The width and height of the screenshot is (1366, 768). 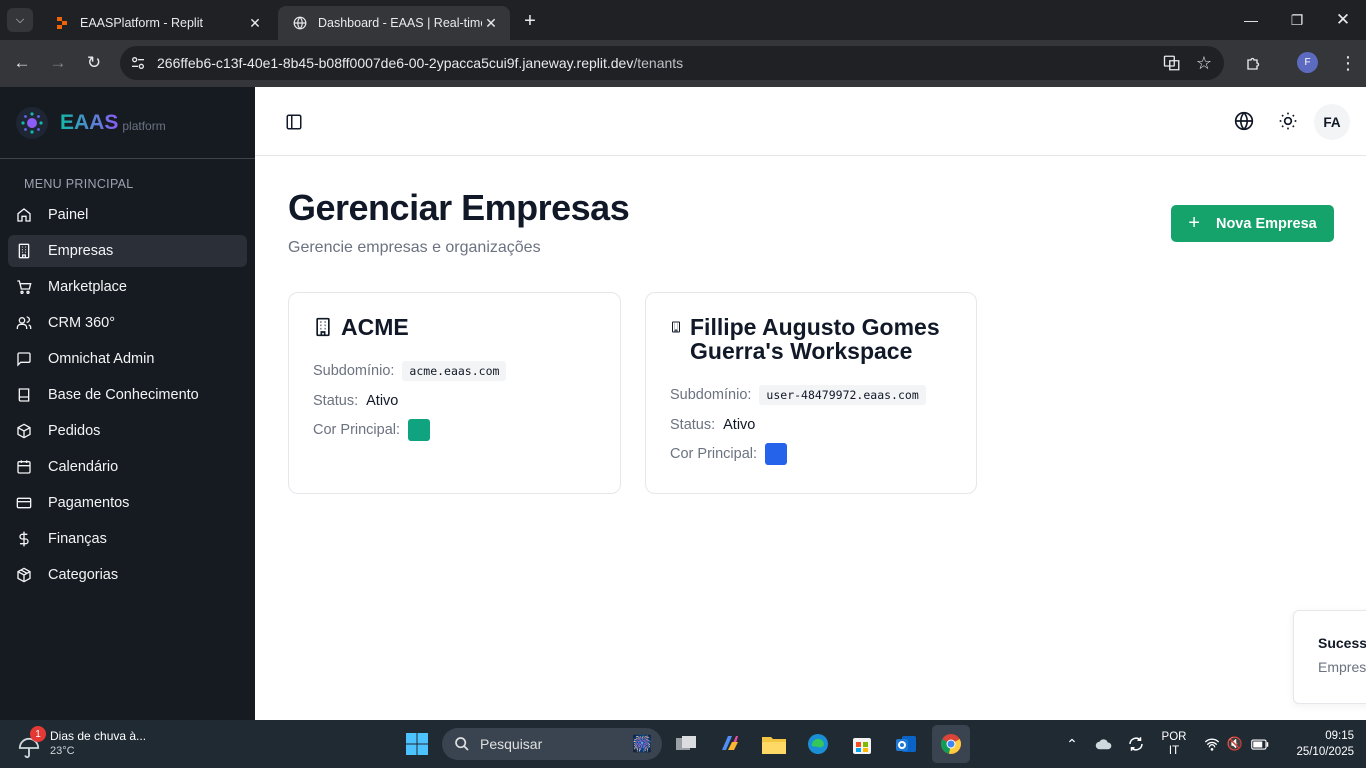 What do you see at coordinates (127, 431) in the screenshot?
I see `sidebar-item-pedidos: Pedidos` at bounding box center [127, 431].